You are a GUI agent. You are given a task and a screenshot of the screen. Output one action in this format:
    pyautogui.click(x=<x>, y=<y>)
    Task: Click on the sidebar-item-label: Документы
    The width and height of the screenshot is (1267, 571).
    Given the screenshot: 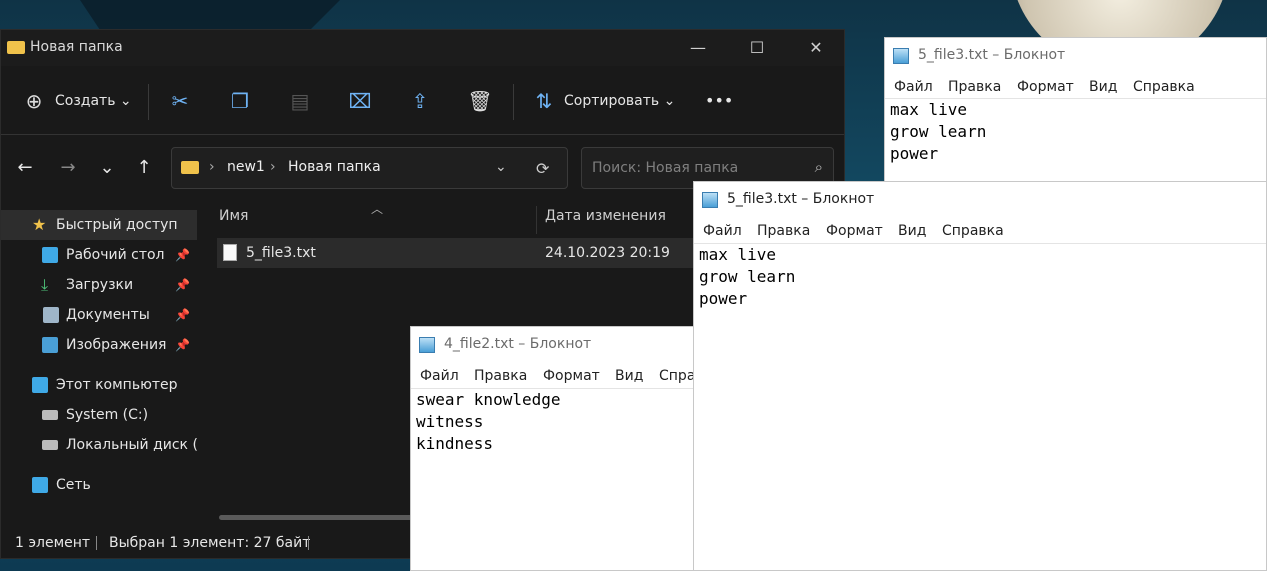 What is the action you would take?
    pyautogui.click(x=108, y=315)
    